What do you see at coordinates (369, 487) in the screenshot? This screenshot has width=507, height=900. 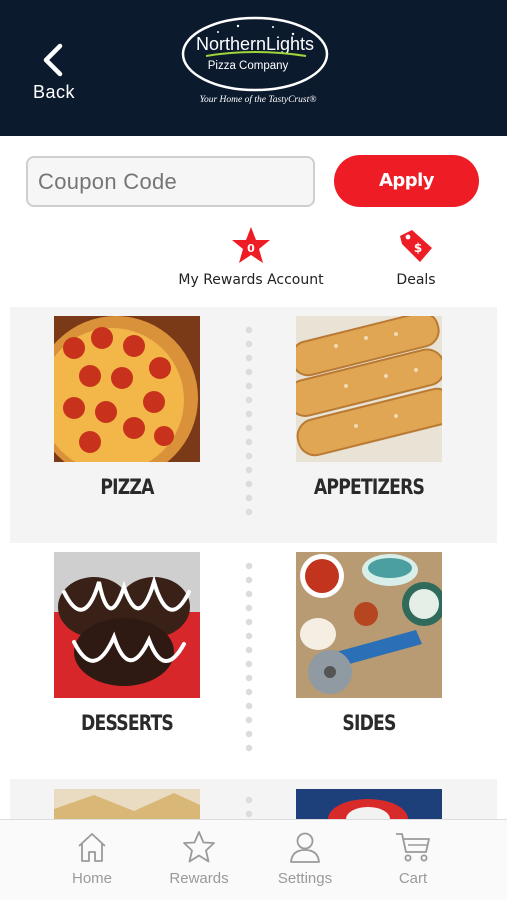 I see `category-label: APPETIZERS` at bounding box center [369, 487].